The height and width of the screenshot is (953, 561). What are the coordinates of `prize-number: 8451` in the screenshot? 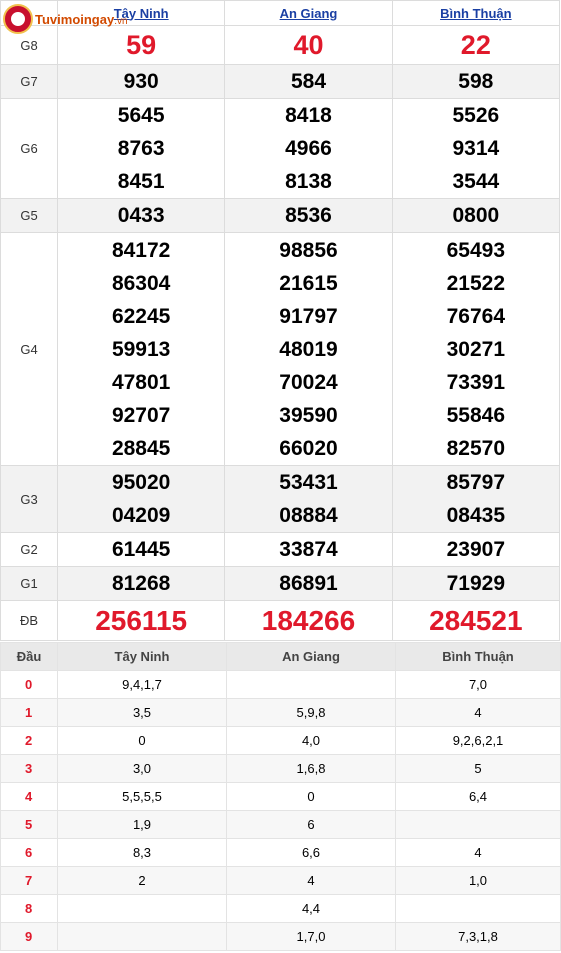 It's located at (141, 181).